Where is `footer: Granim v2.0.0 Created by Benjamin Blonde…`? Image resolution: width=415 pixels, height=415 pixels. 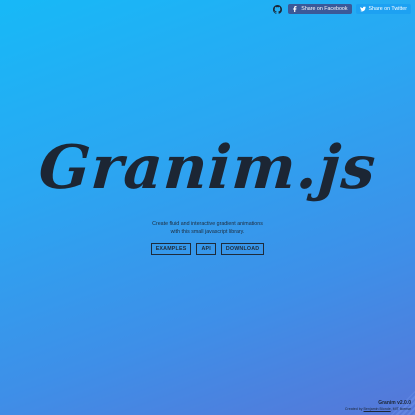 footer: Granim v2.0.0 Created by Benjamin Blonde… is located at coordinates (378, 406).